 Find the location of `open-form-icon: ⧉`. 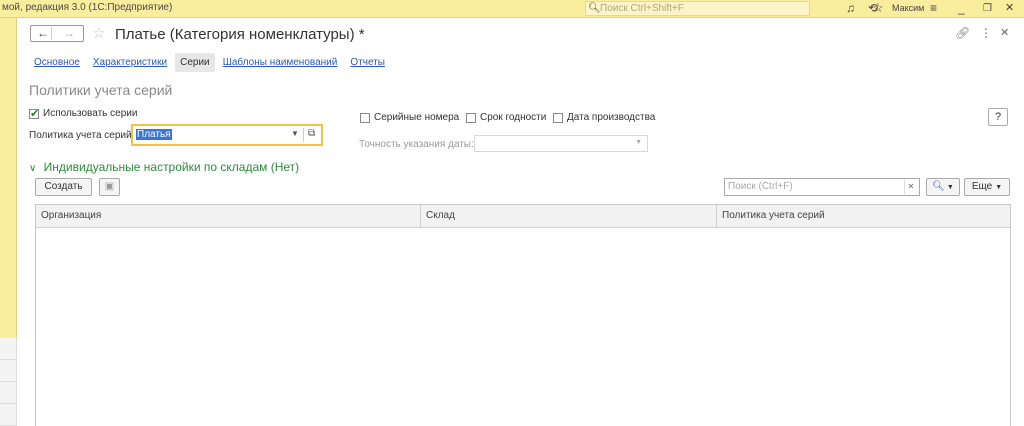

open-form-icon: ⧉ is located at coordinates (311, 133).